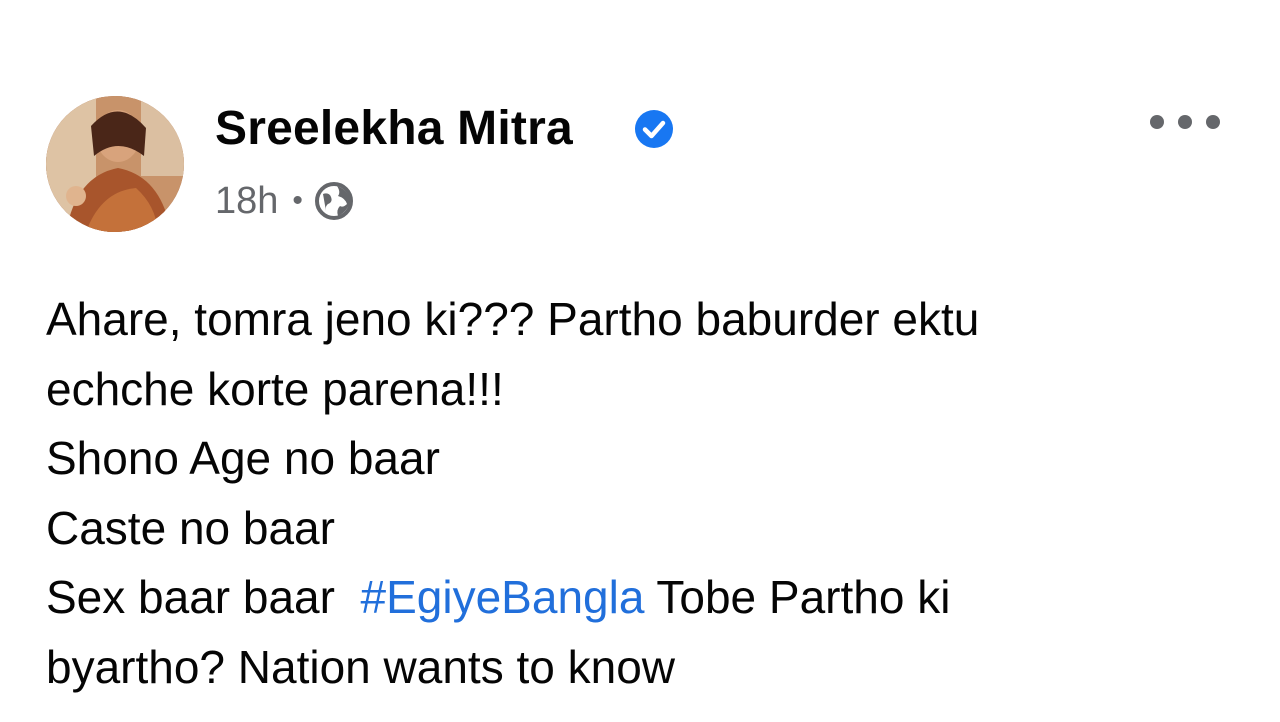  I want to click on hashtag-link: #EgiyeBangla, so click(503, 597).